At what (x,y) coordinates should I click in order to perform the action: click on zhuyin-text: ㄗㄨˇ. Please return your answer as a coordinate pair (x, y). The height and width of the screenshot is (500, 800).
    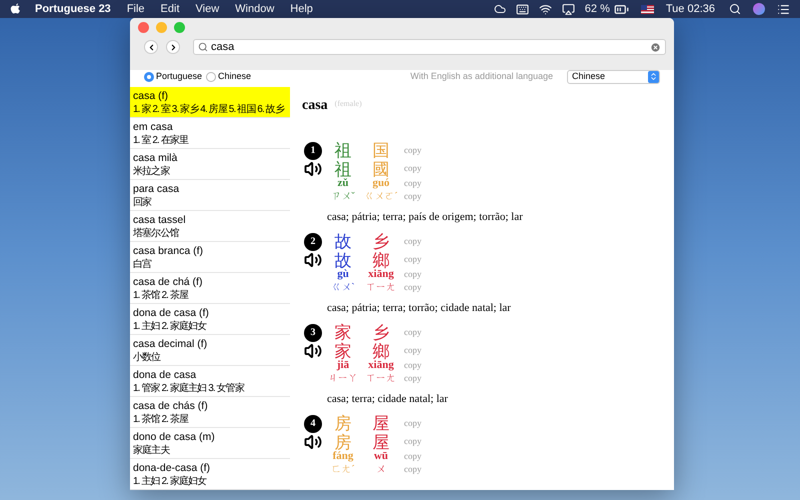
    Looking at the image, I should click on (343, 197).